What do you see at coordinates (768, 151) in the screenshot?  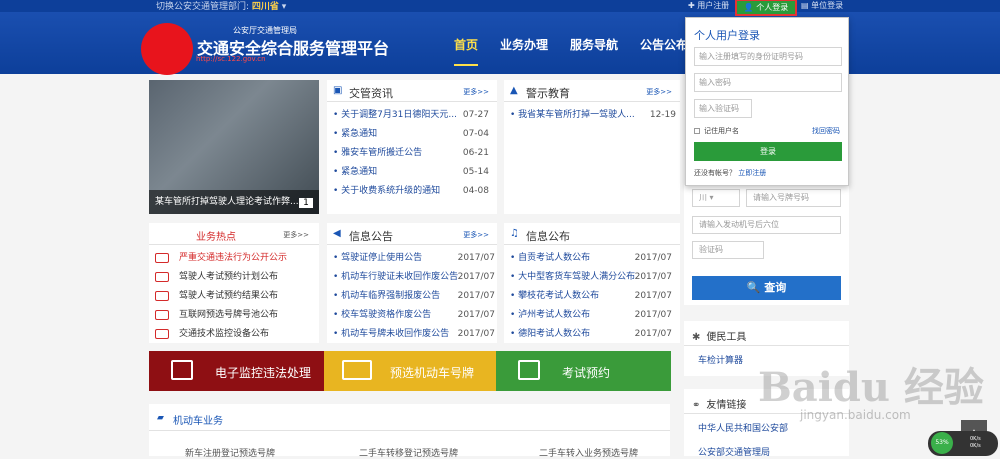 I see `login-submit-button: 登录` at bounding box center [768, 151].